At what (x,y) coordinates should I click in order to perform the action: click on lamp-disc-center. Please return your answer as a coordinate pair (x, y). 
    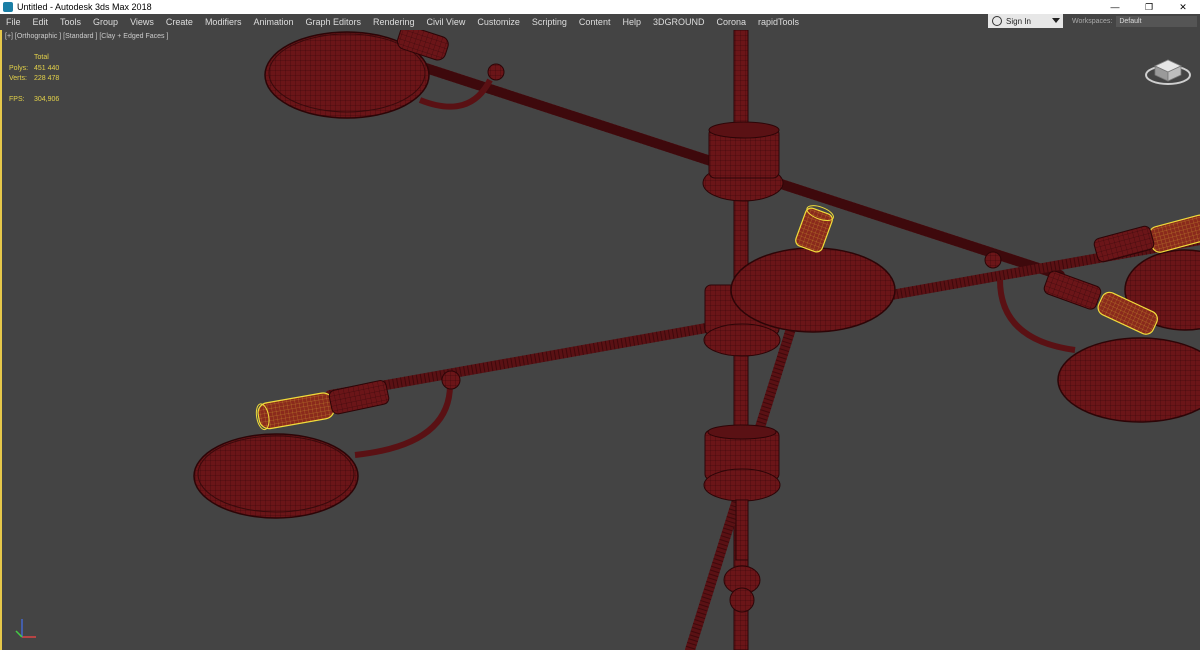
    Looking at the image, I should click on (813, 290).